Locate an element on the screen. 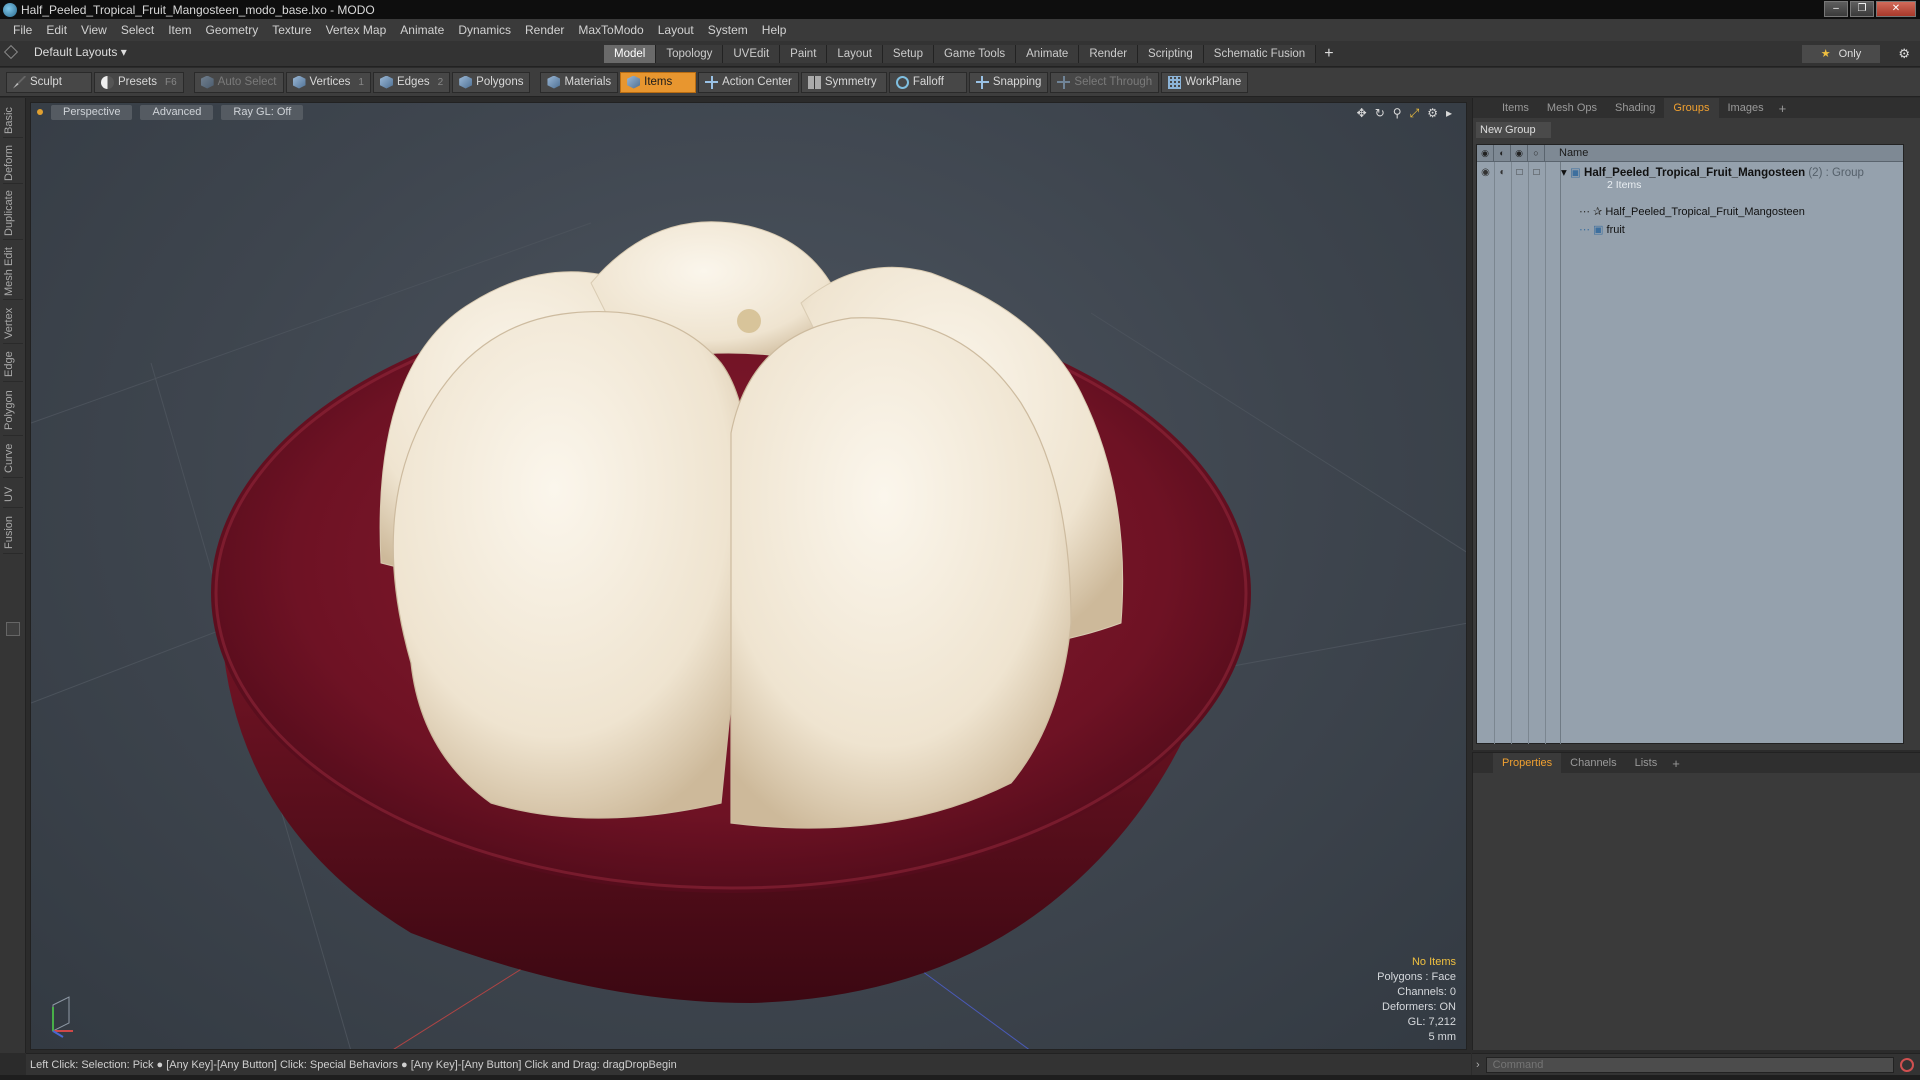 The image size is (1920, 1080). vtab-uv: UV is located at coordinates (13, 495).